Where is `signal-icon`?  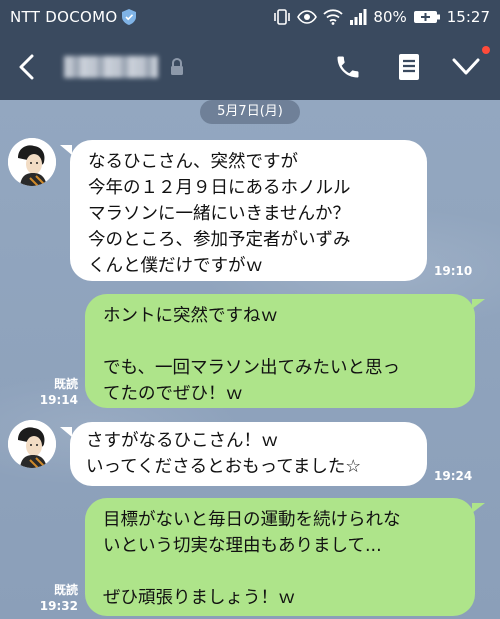
signal-icon is located at coordinates (358, 17).